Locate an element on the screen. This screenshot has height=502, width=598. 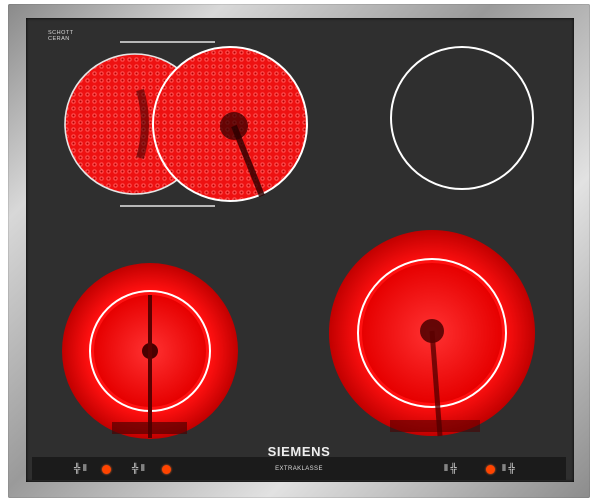
zone-front-left is located at coordinates (150, 351).